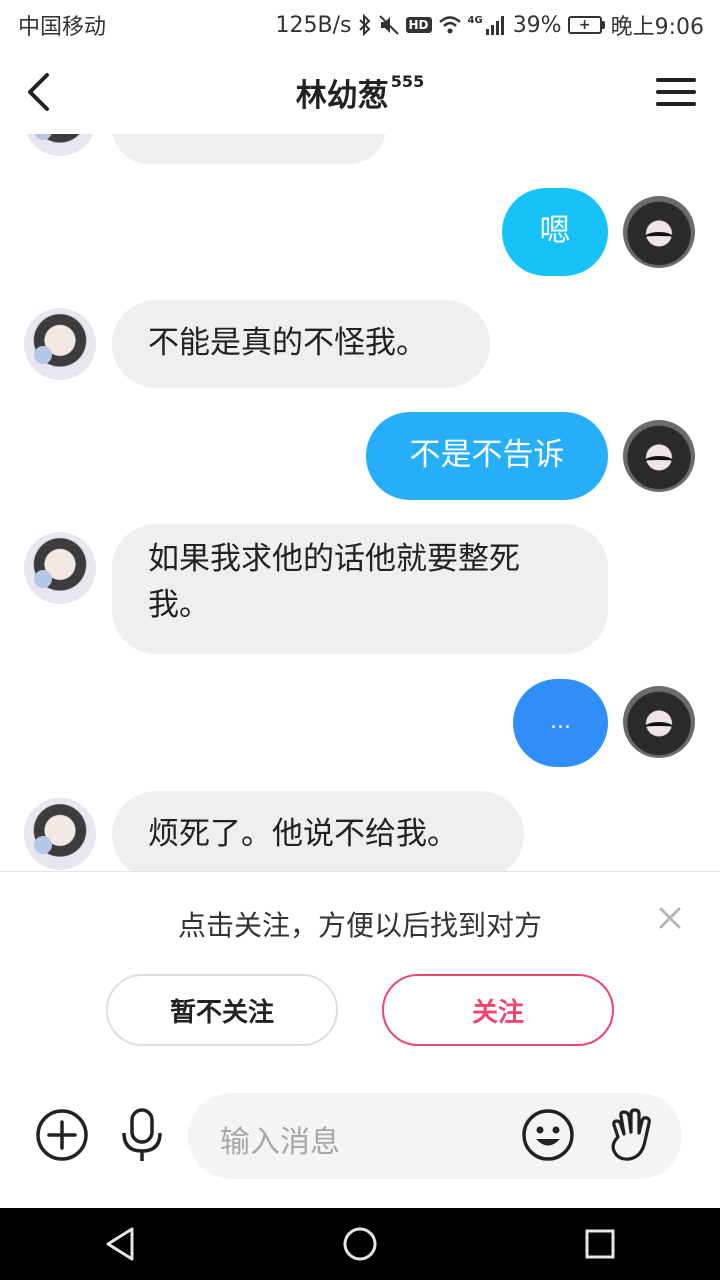  What do you see at coordinates (586, 25) in the screenshot?
I see `battery-icon: +` at bounding box center [586, 25].